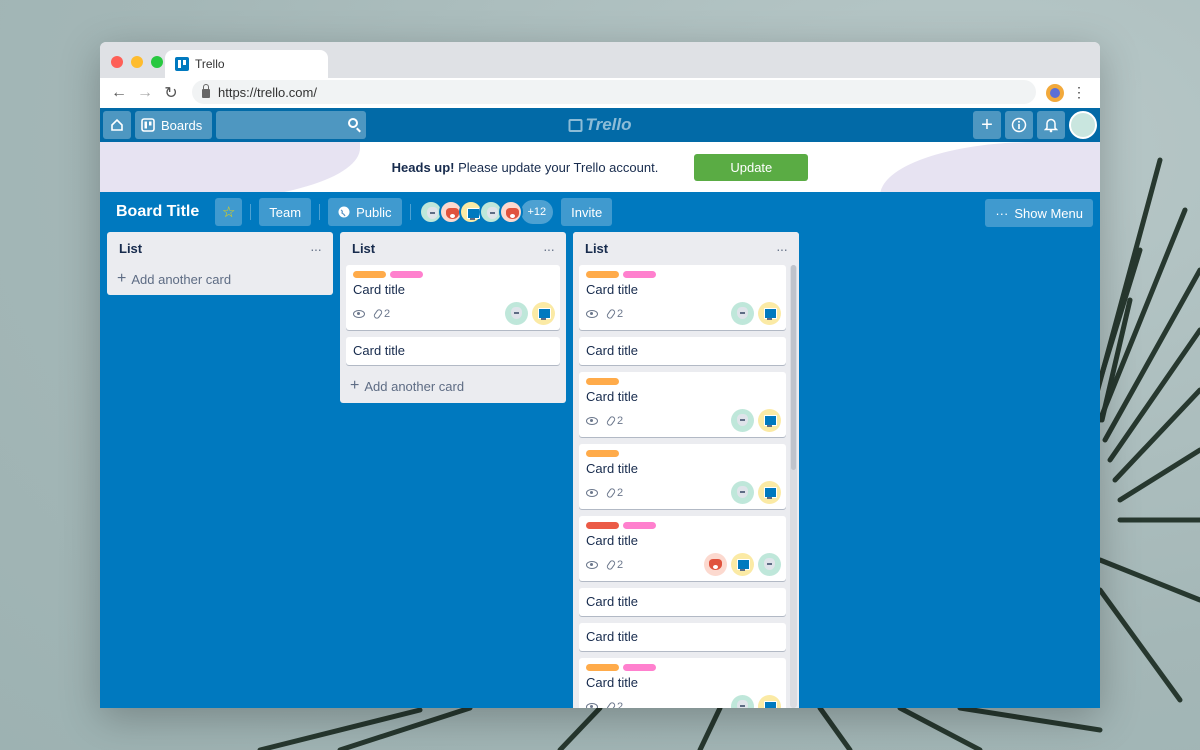  Describe the element at coordinates (267, 92) in the screenshot. I see `url-text: https://trello.com/` at that location.